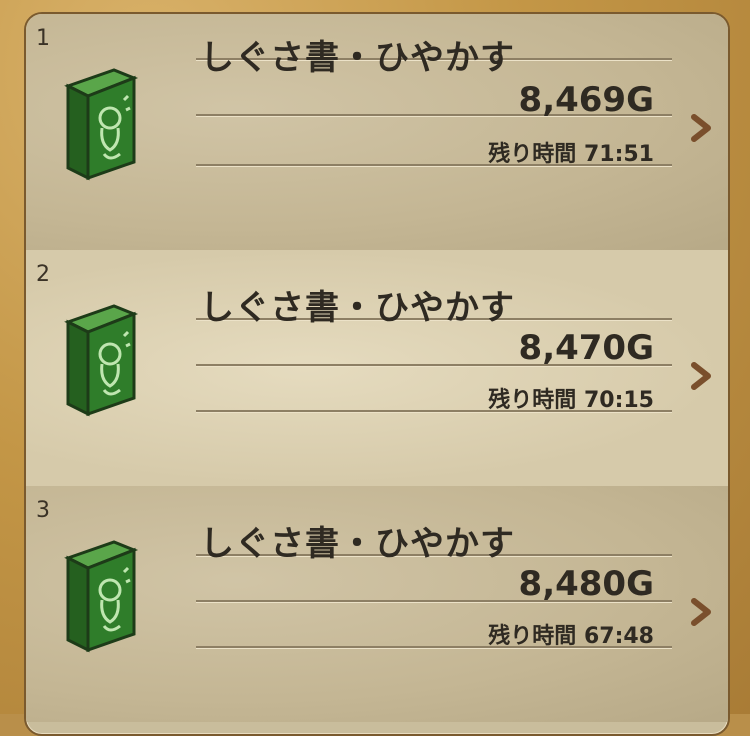 The height and width of the screenshot is (736, 750). What do you see at coordinates (43, 38) in the screenshot?
I see `rank-number: 1` at bounding box center [43, 38].